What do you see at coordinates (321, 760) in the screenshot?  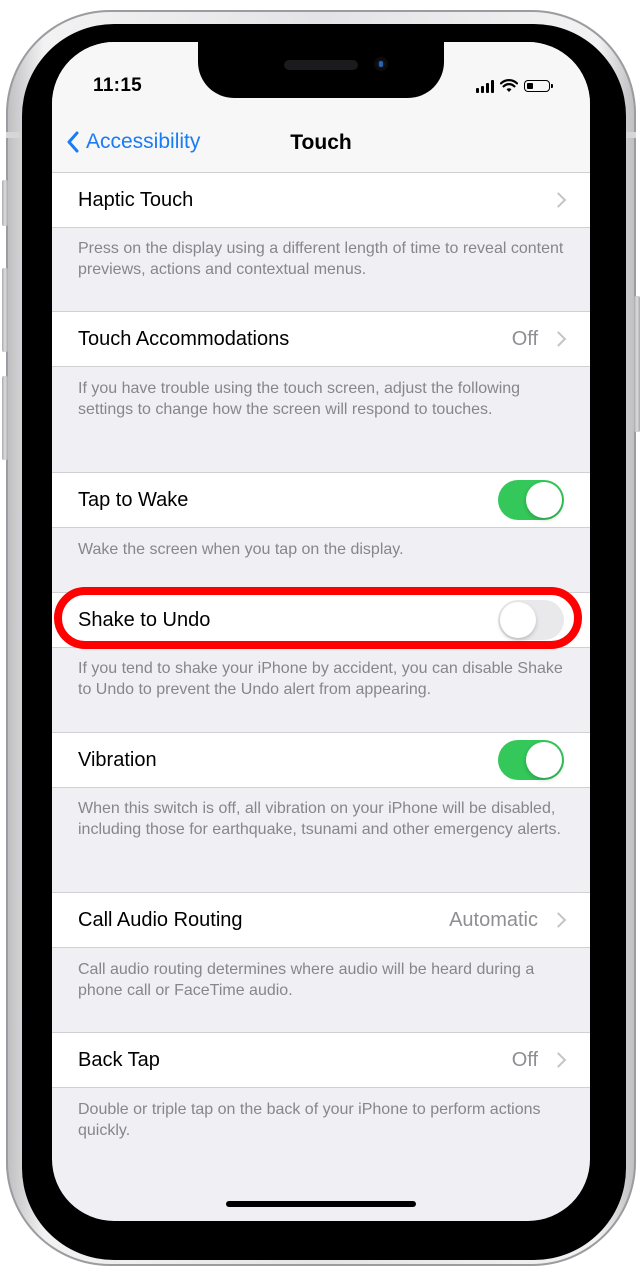 I see `setting-row-vibration: Vibration` at bounding box center [321, 760].